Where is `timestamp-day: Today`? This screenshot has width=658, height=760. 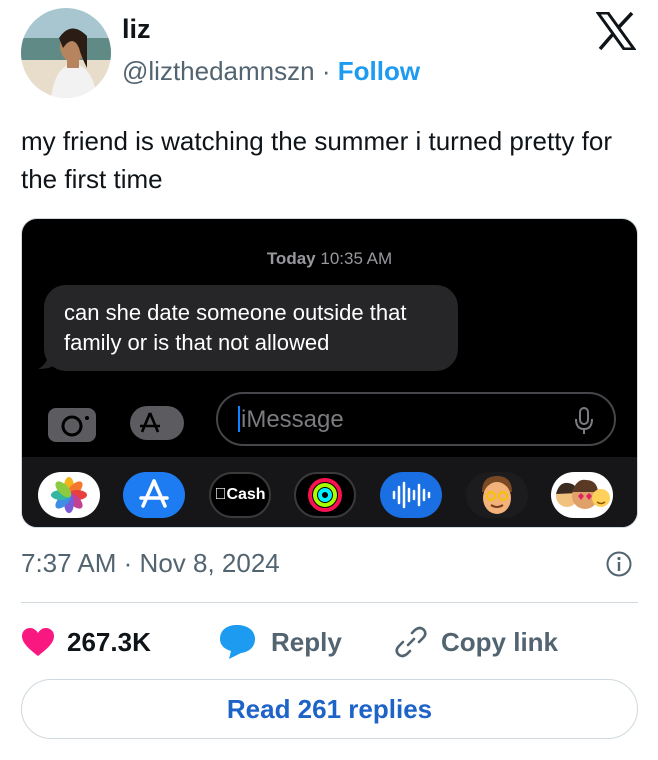
timestamp-day: Today is located at coordinates (291, 258).